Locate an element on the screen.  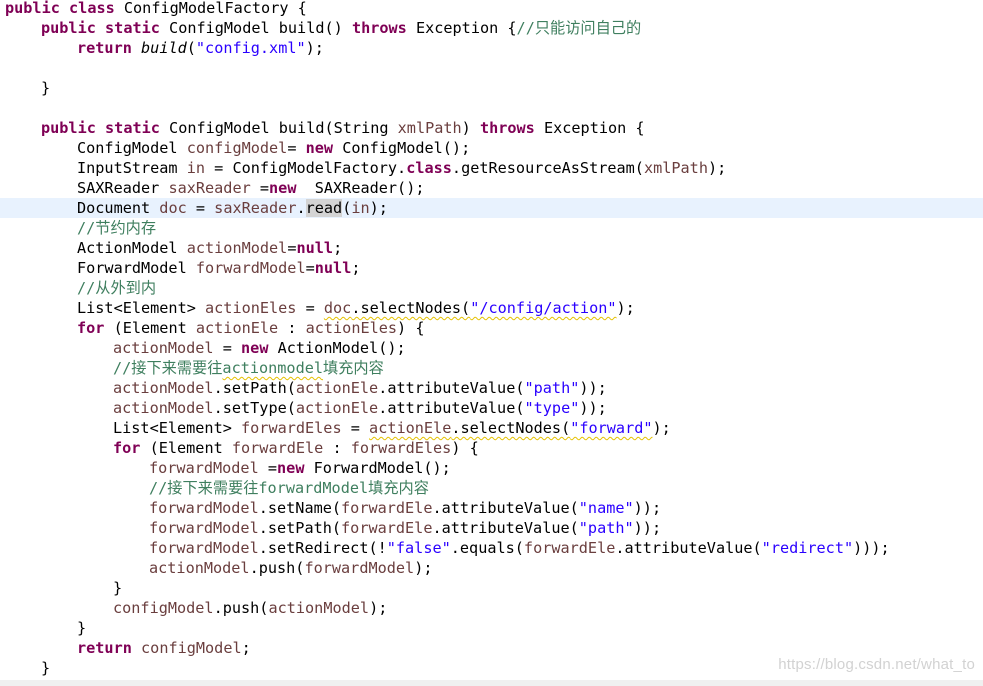
code-line: ActionModel actionModel=null; is located at coordinates (491, 248).